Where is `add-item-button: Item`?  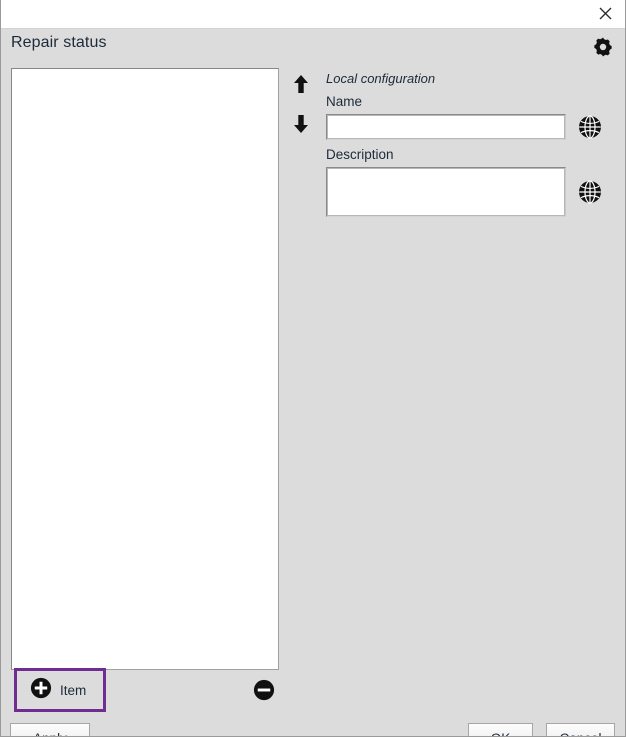 add-item-button: Item is located at coordinates (60, 690).